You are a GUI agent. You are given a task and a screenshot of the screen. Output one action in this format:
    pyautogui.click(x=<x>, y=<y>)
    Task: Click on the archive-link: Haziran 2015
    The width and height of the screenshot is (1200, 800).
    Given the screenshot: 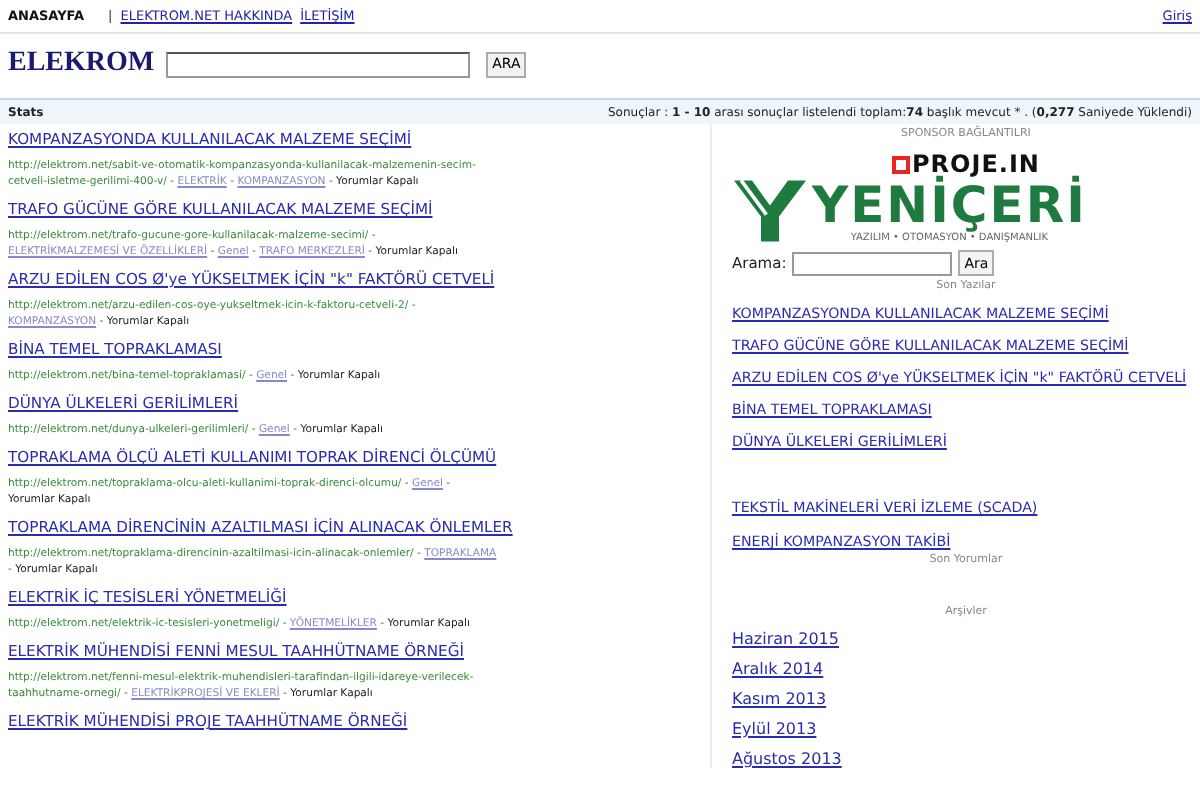 What is the action you would take?
    pyautogui.click(x=785, y=639)
    